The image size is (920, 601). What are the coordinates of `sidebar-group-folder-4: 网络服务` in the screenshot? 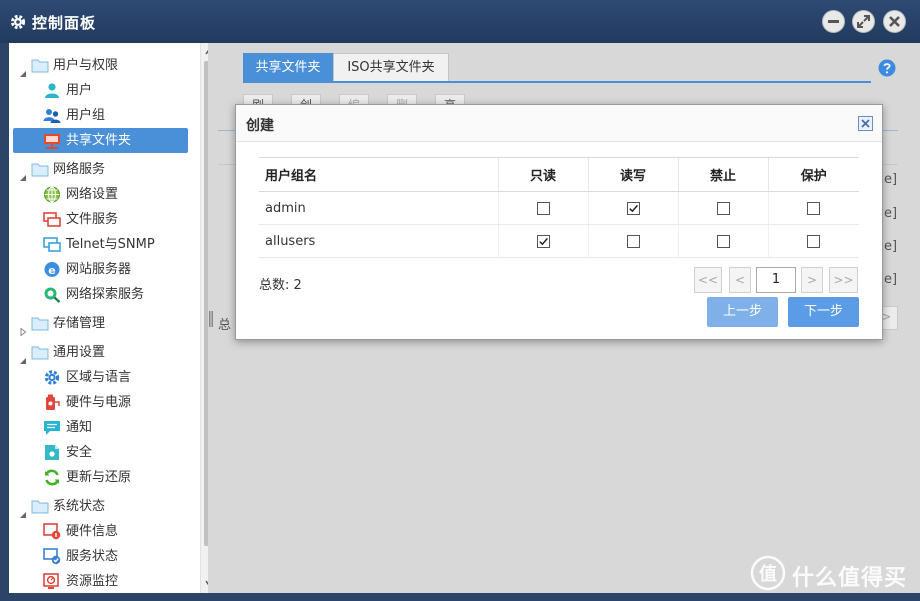 It's located at (100, 169).